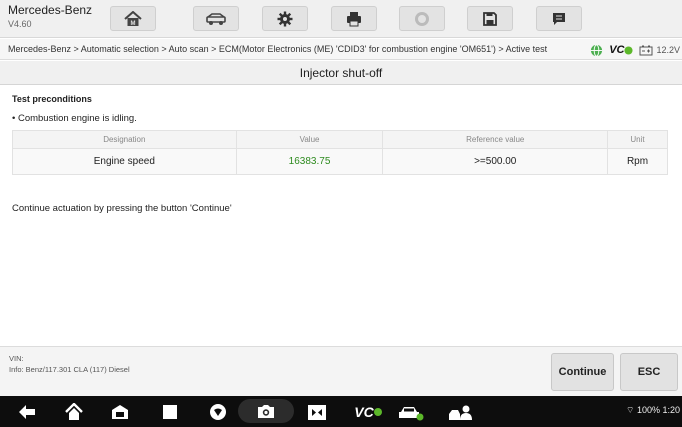  What do you see at coordinates (69, 364) in the screenshot?
I see `vehicle-info: VIN: Info: Benz/117.301 CLA (117) Diesel` at bounding box center [69, 364].